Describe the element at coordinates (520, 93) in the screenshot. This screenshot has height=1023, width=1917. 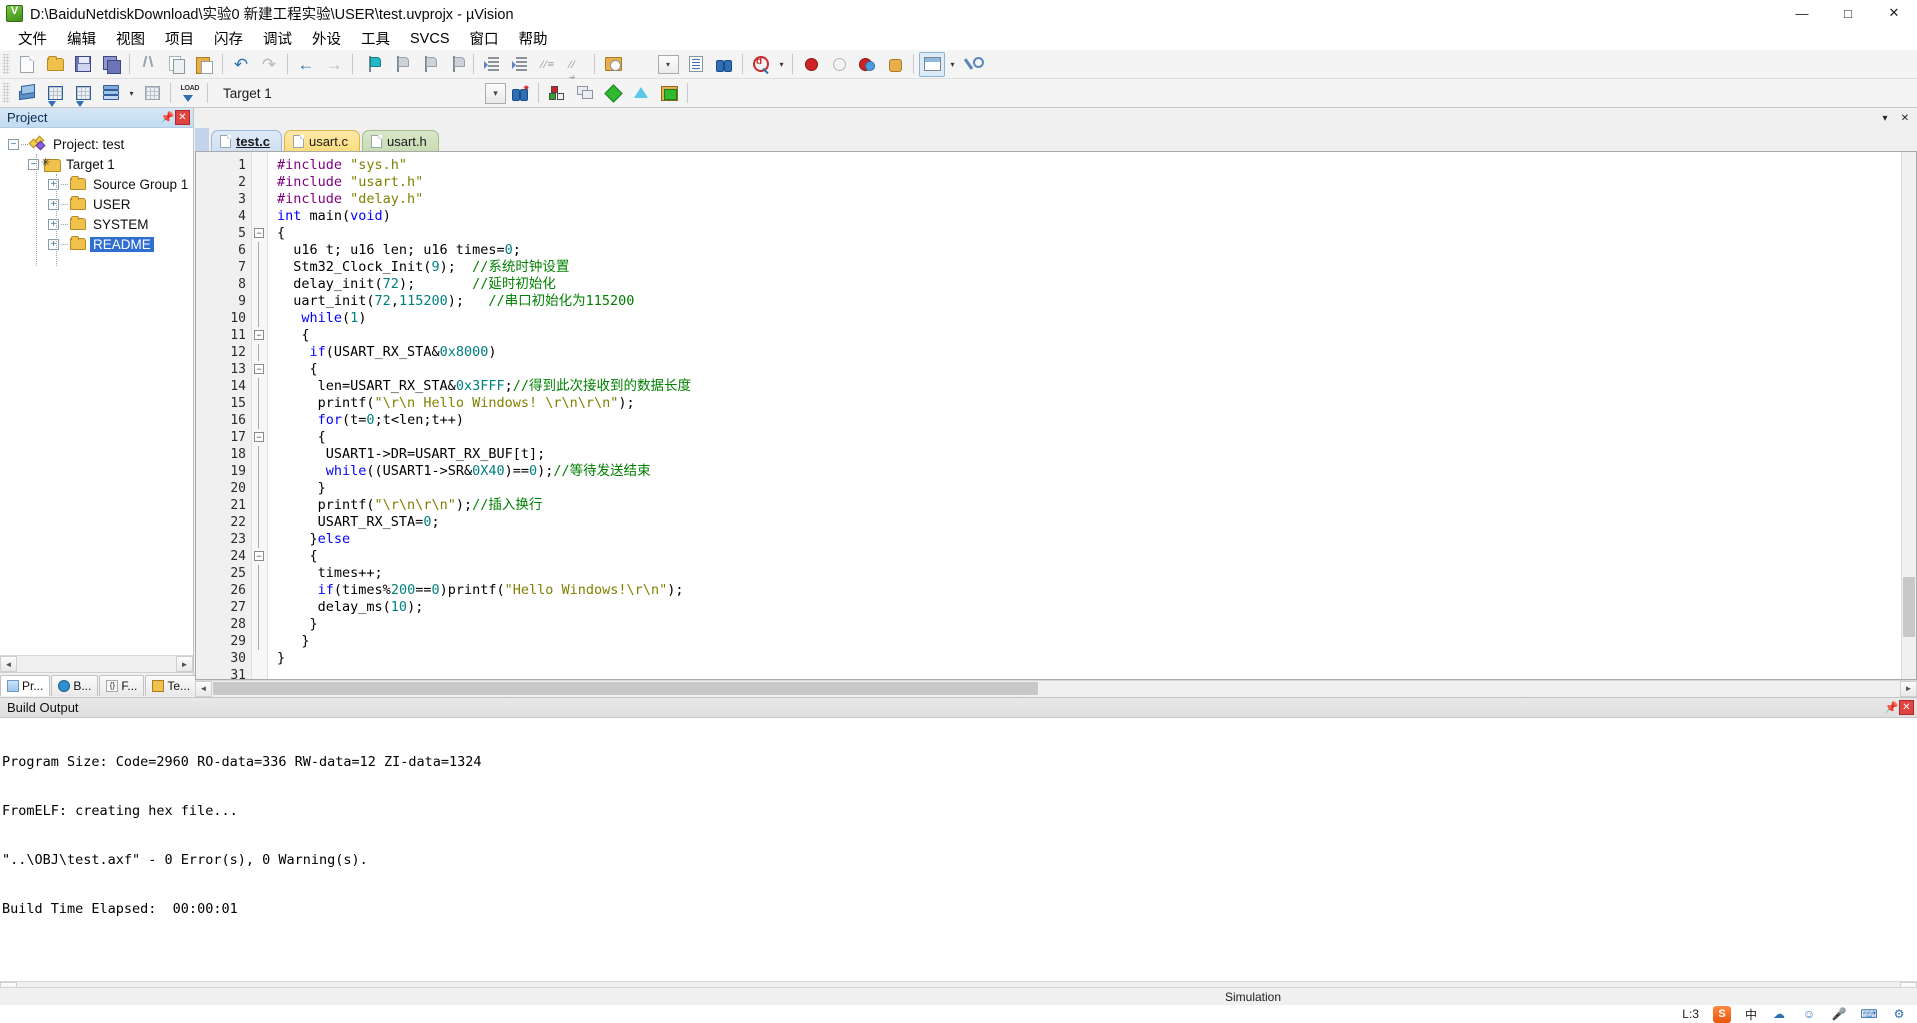
I see `target-options-icon: ✷` at that location.